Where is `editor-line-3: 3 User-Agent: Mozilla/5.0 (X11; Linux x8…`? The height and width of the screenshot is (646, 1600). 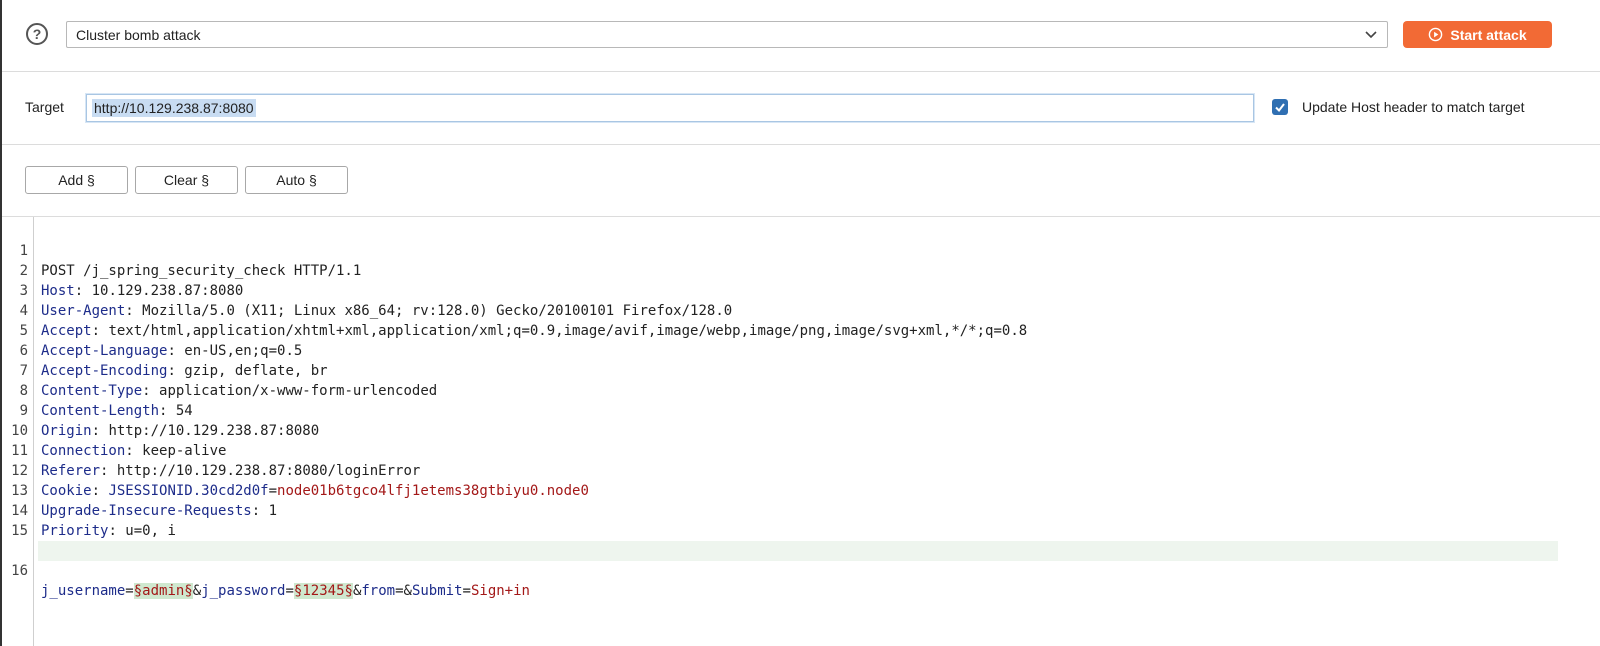
editor-line-3: 3 User-Agent: Mozilla/5.0 (X11; Linux x8… is located at coordinates (801, 290).